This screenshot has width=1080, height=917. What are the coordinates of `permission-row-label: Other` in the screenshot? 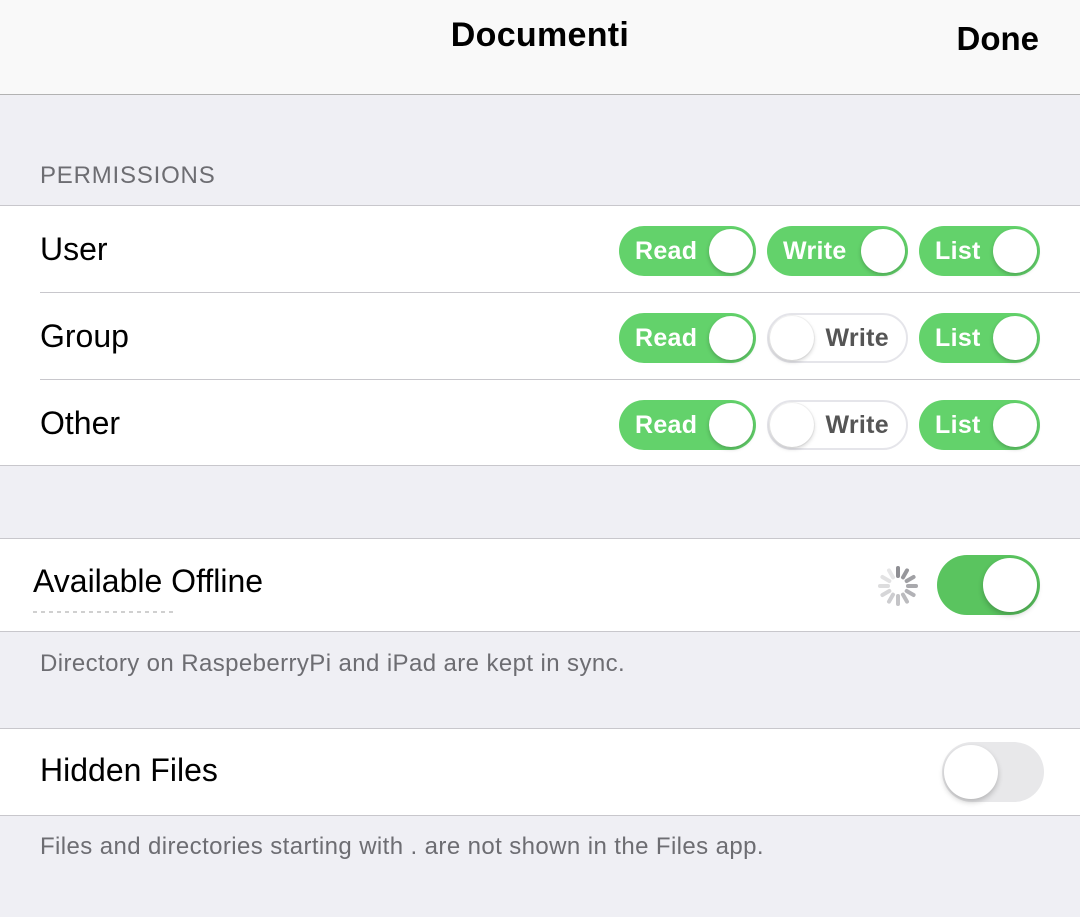 It's located at (80, 423).